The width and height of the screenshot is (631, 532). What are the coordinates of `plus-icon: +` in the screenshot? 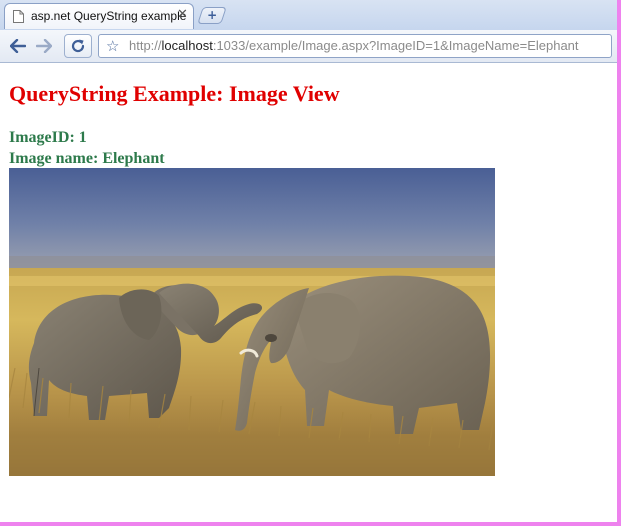 It's located at (212, 15).